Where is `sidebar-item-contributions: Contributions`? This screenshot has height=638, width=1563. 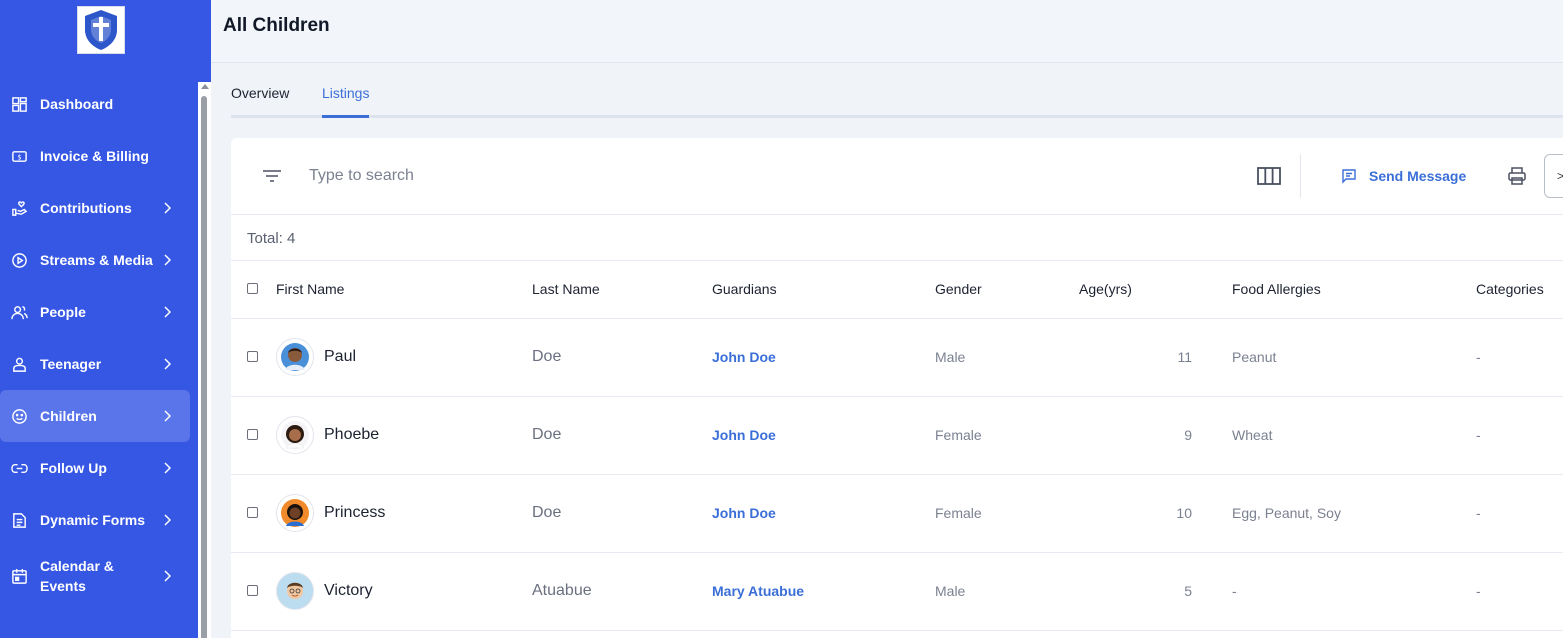 sidebar-item-contributions: Contributions is located at coordinates (99, 208).